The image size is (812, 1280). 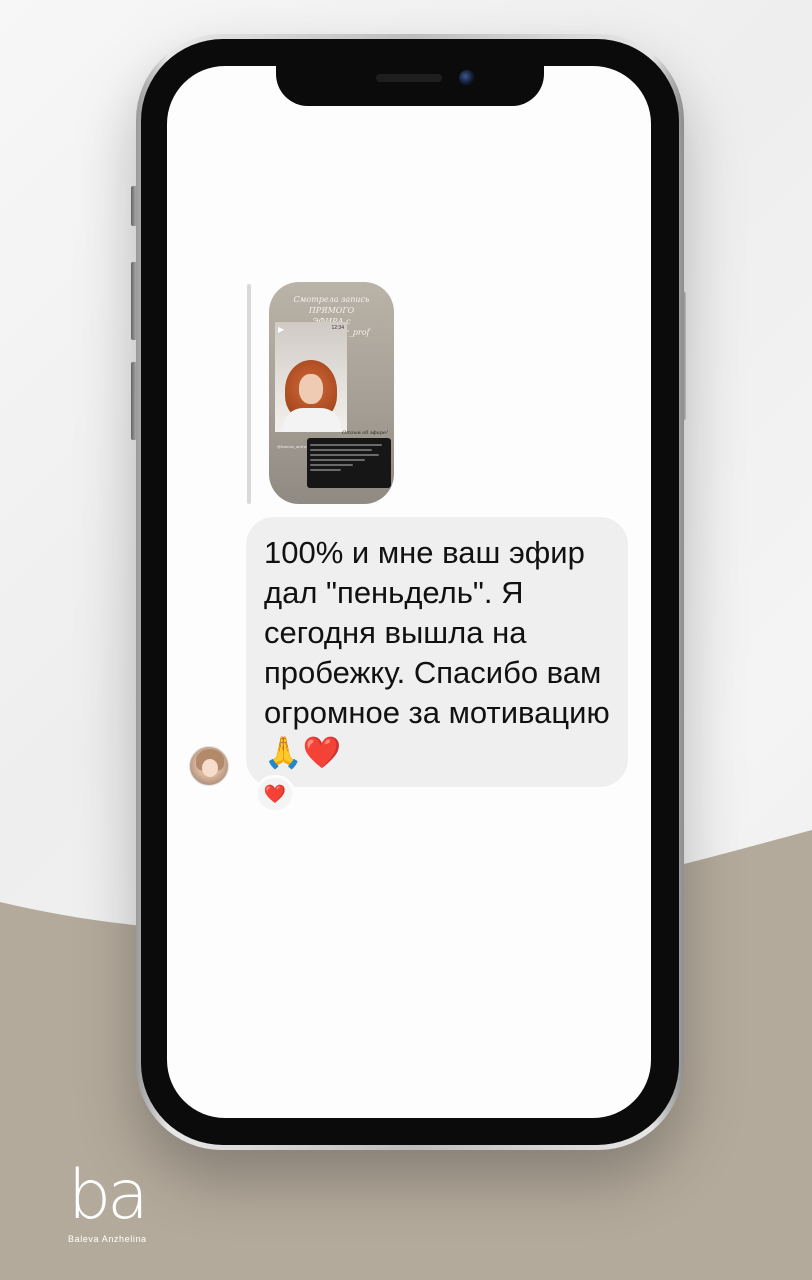 What do you see at coordinates (467, 78) in the screenshot?
I see `camera-icon` at bounding box center [467, 78].